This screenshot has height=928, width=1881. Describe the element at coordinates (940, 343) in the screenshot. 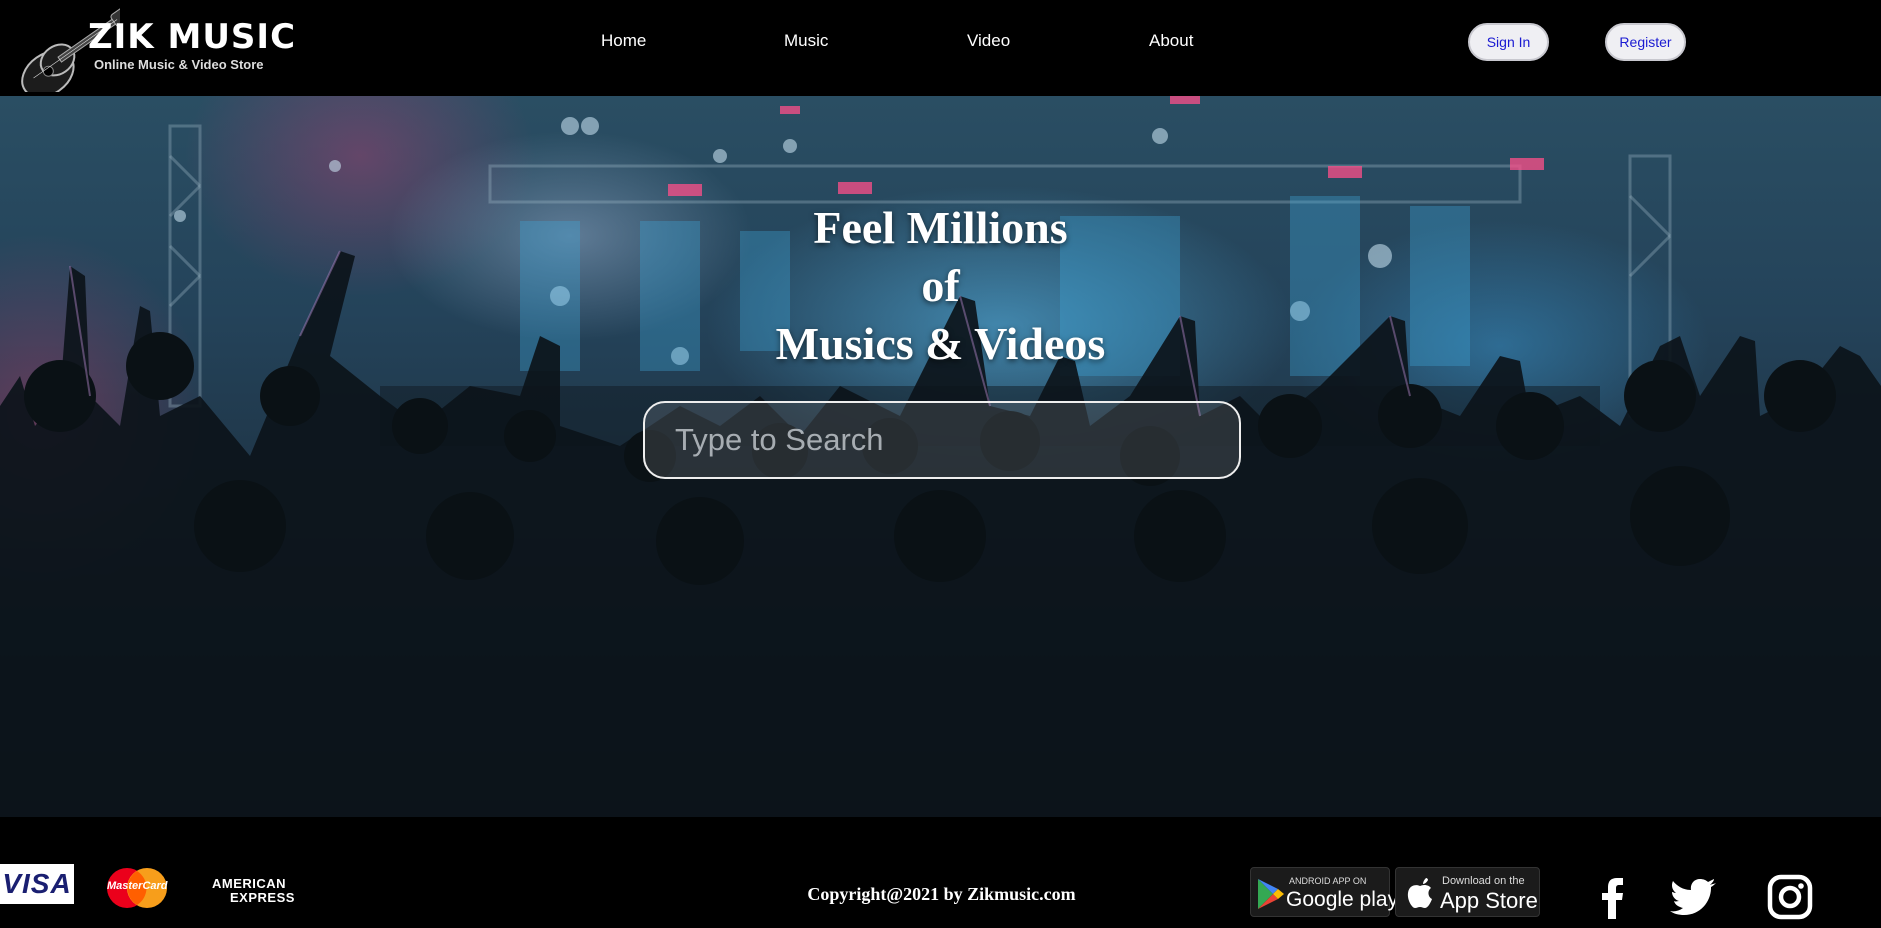

I see `hero-title-line-3: Musics & Videos` at that location.